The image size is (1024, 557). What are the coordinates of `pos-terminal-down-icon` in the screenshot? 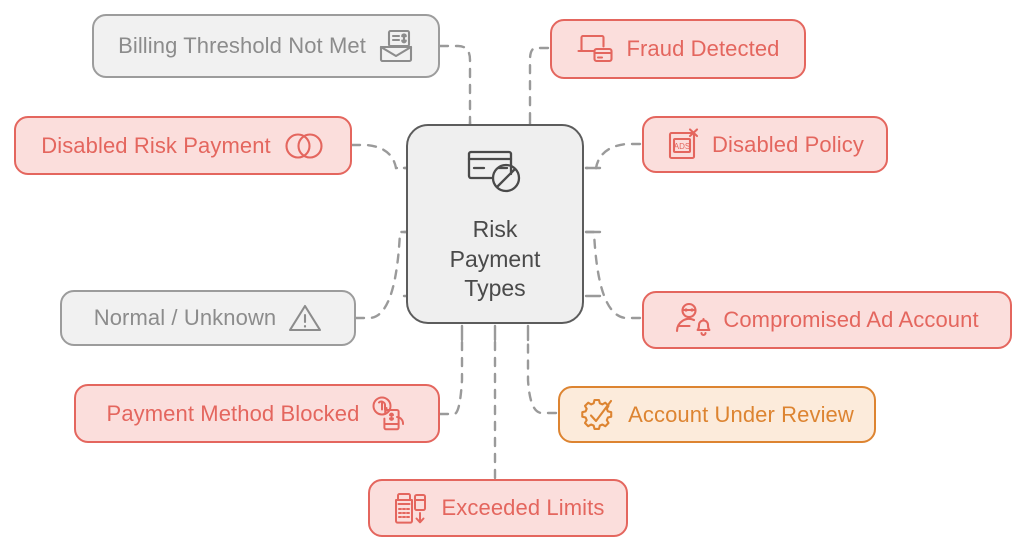 It's located at (411, 508).